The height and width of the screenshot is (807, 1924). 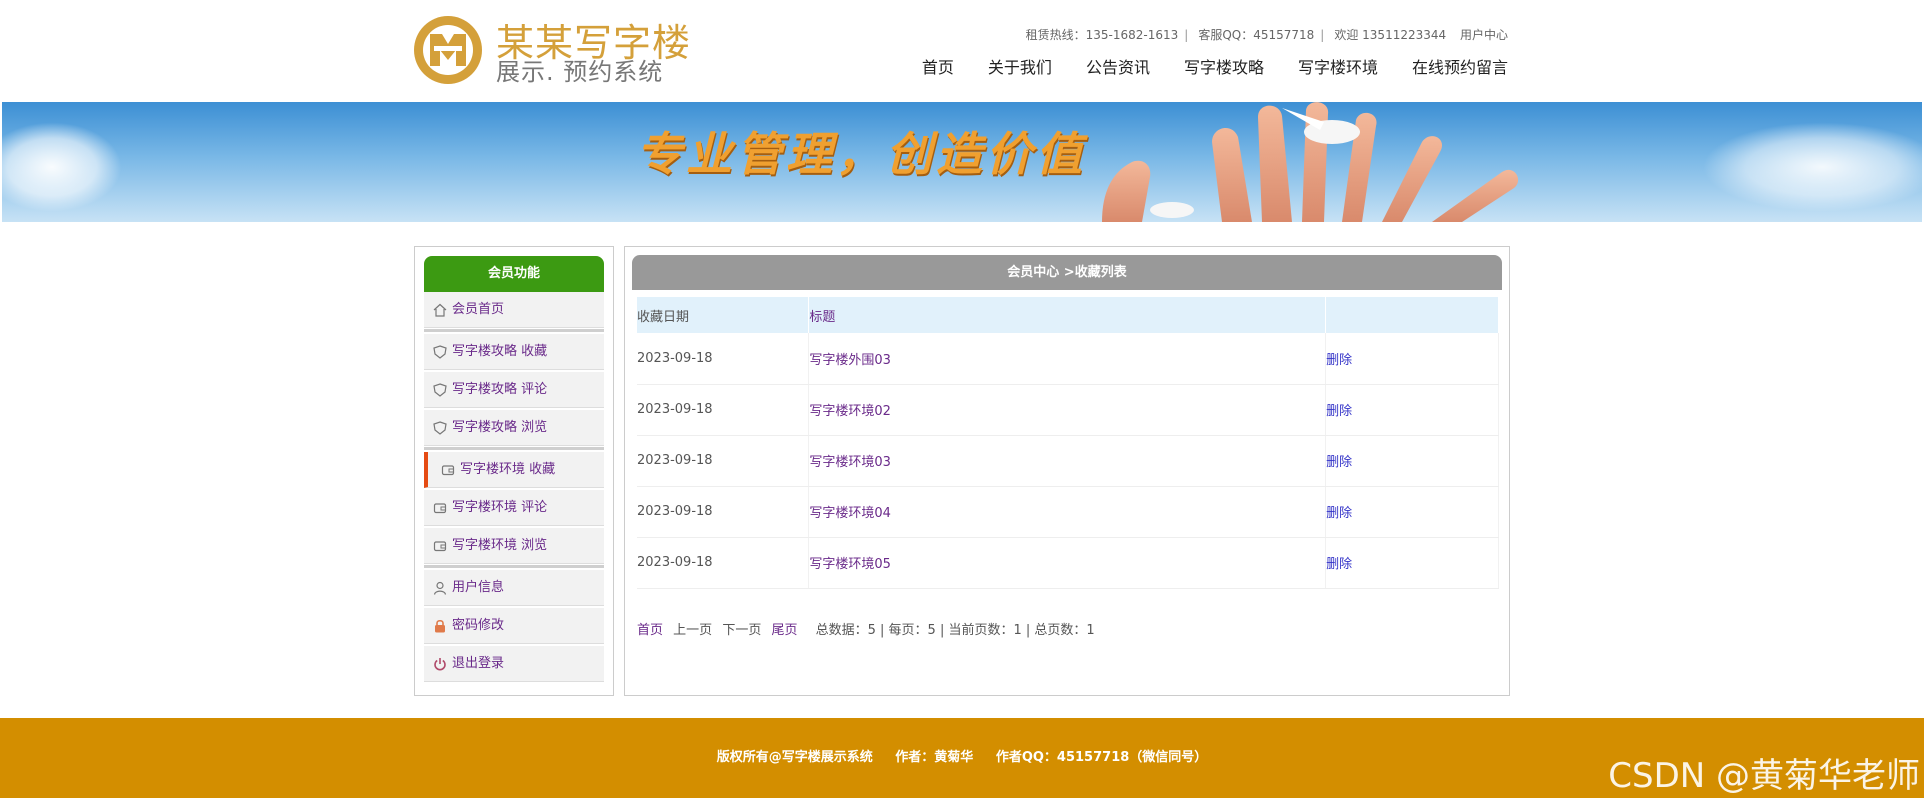 I want to click on sidebar-item-label: 写字楼环境 评论, so click(x=500, y=507).